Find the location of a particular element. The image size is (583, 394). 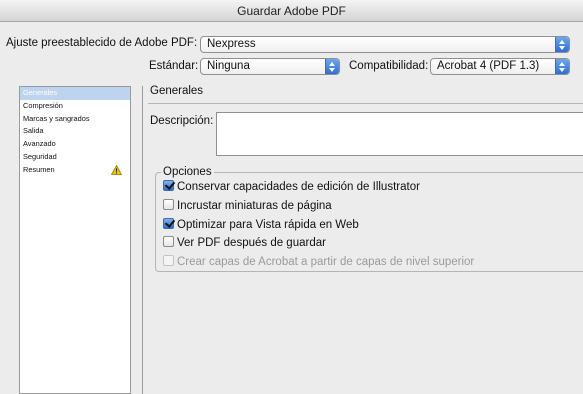

sidebar-item-label: Avanzado is located at coordinates (39, 144).